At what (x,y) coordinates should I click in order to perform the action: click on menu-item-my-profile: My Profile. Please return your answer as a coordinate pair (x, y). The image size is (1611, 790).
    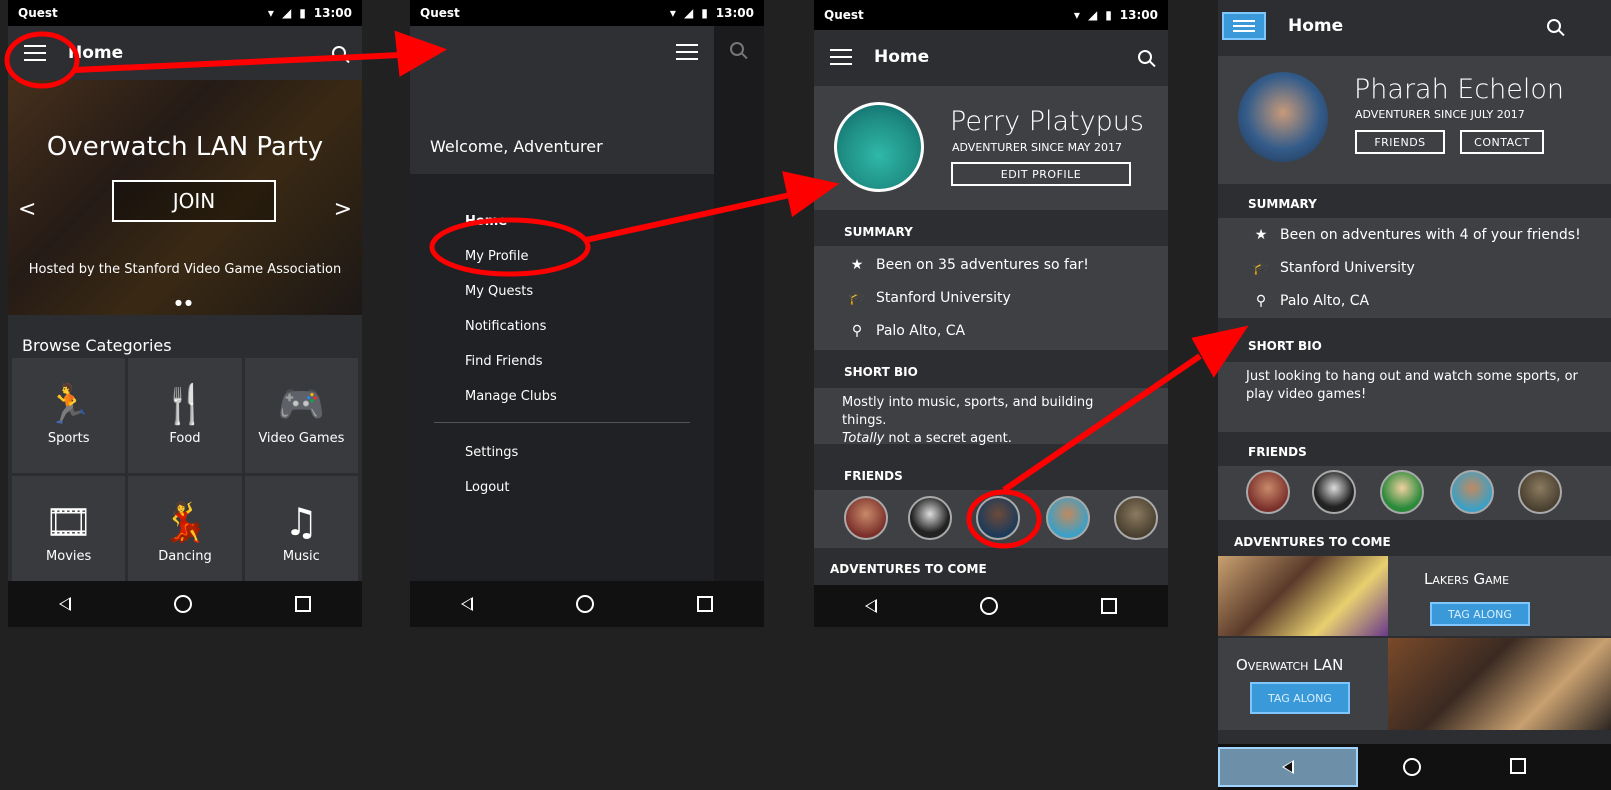
    Looking at the image, I should click on (562, 256).